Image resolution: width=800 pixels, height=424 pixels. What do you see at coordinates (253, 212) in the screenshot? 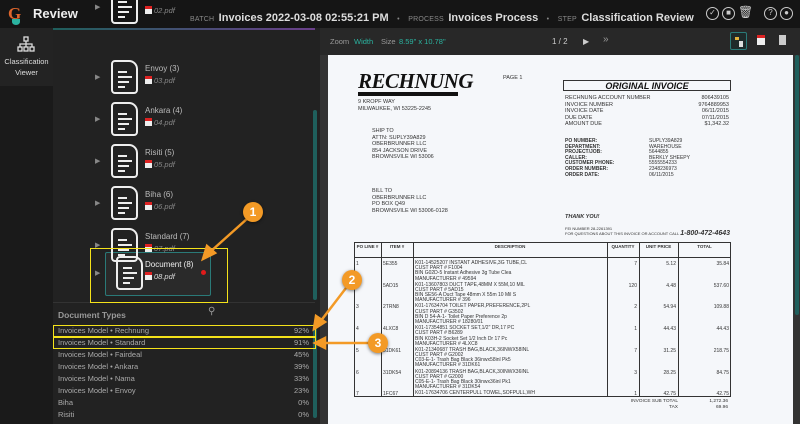
I see `callout-1: 1` at bounding box center [253, 212].